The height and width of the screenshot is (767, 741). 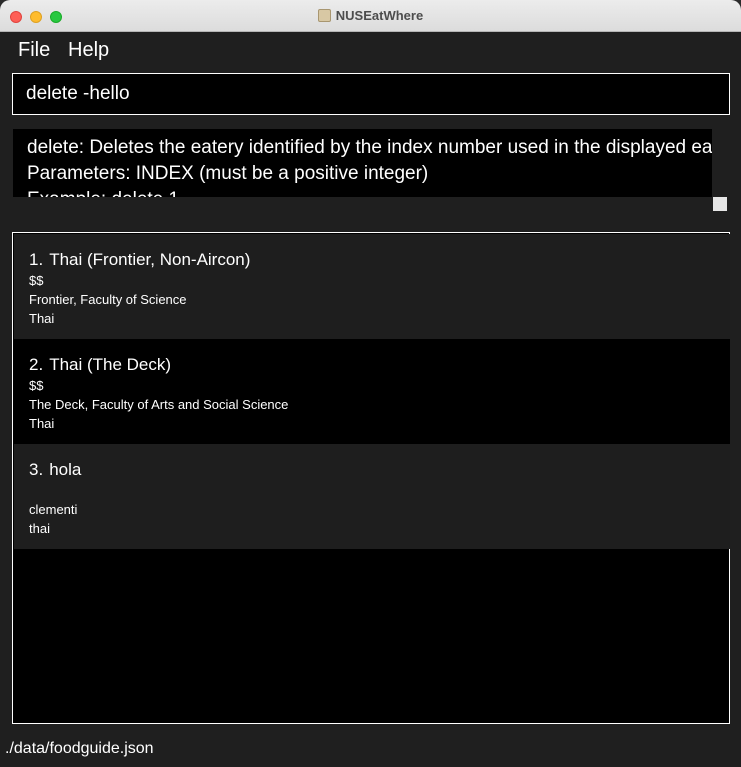 What do you see at coordinates (108, 299) in the screenshot?
I see `eatery-location: Frontier, Faculty of Science` at bounding box center [108, 299].